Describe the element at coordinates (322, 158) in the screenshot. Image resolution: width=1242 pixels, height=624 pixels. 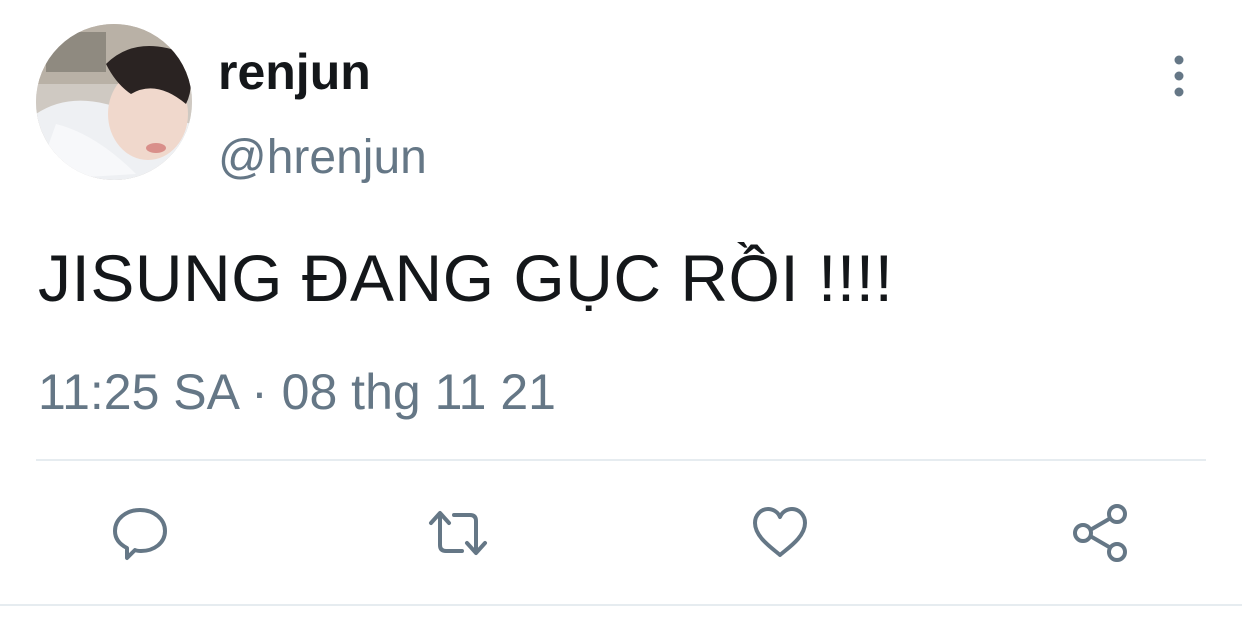
I see `user-handle: @hrenjun` at that location.